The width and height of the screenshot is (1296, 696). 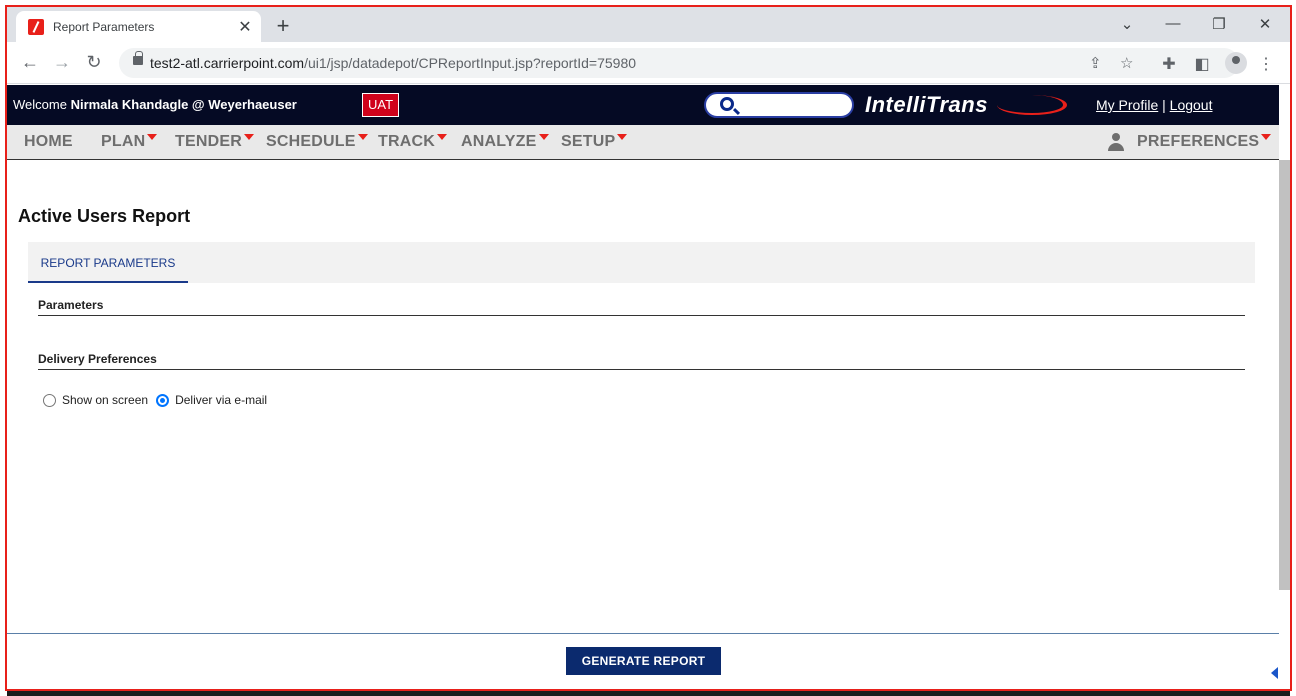 What do you see at coordinates (1127, 105) in the screenshot?
I see `my-profile-link: My Profile` at bounding box center [1127, 105].